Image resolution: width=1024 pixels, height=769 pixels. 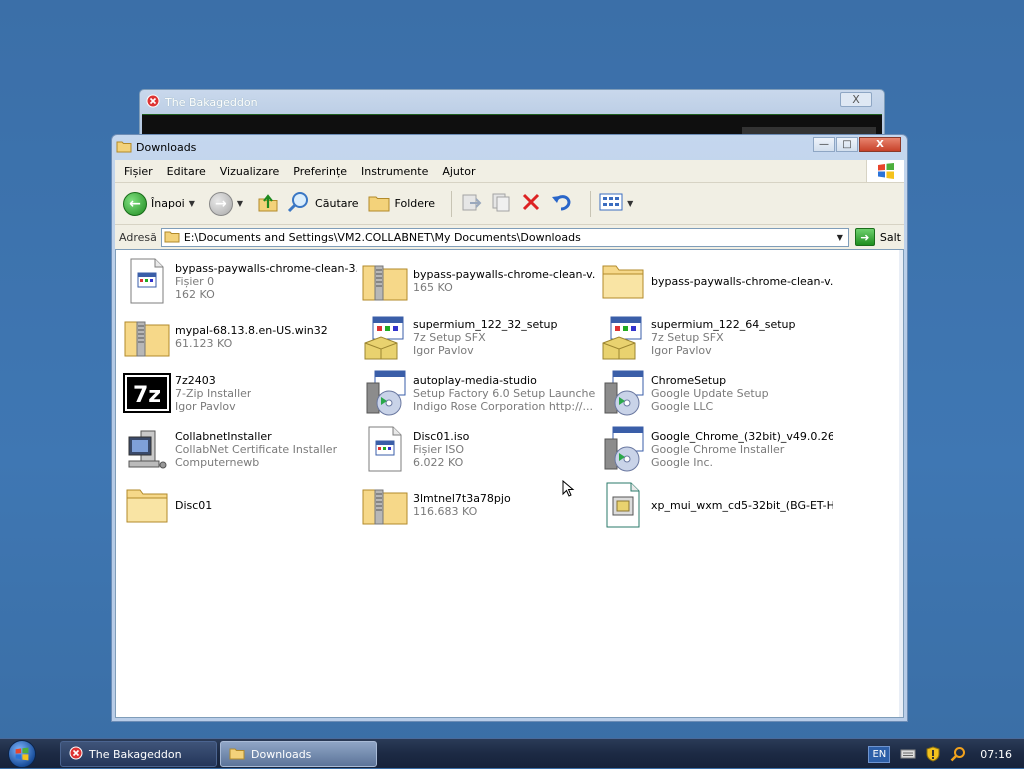 I want to click on file-item: Disc01.iso Fișier ISO 6.022 KO, so click(x=477, y=449).